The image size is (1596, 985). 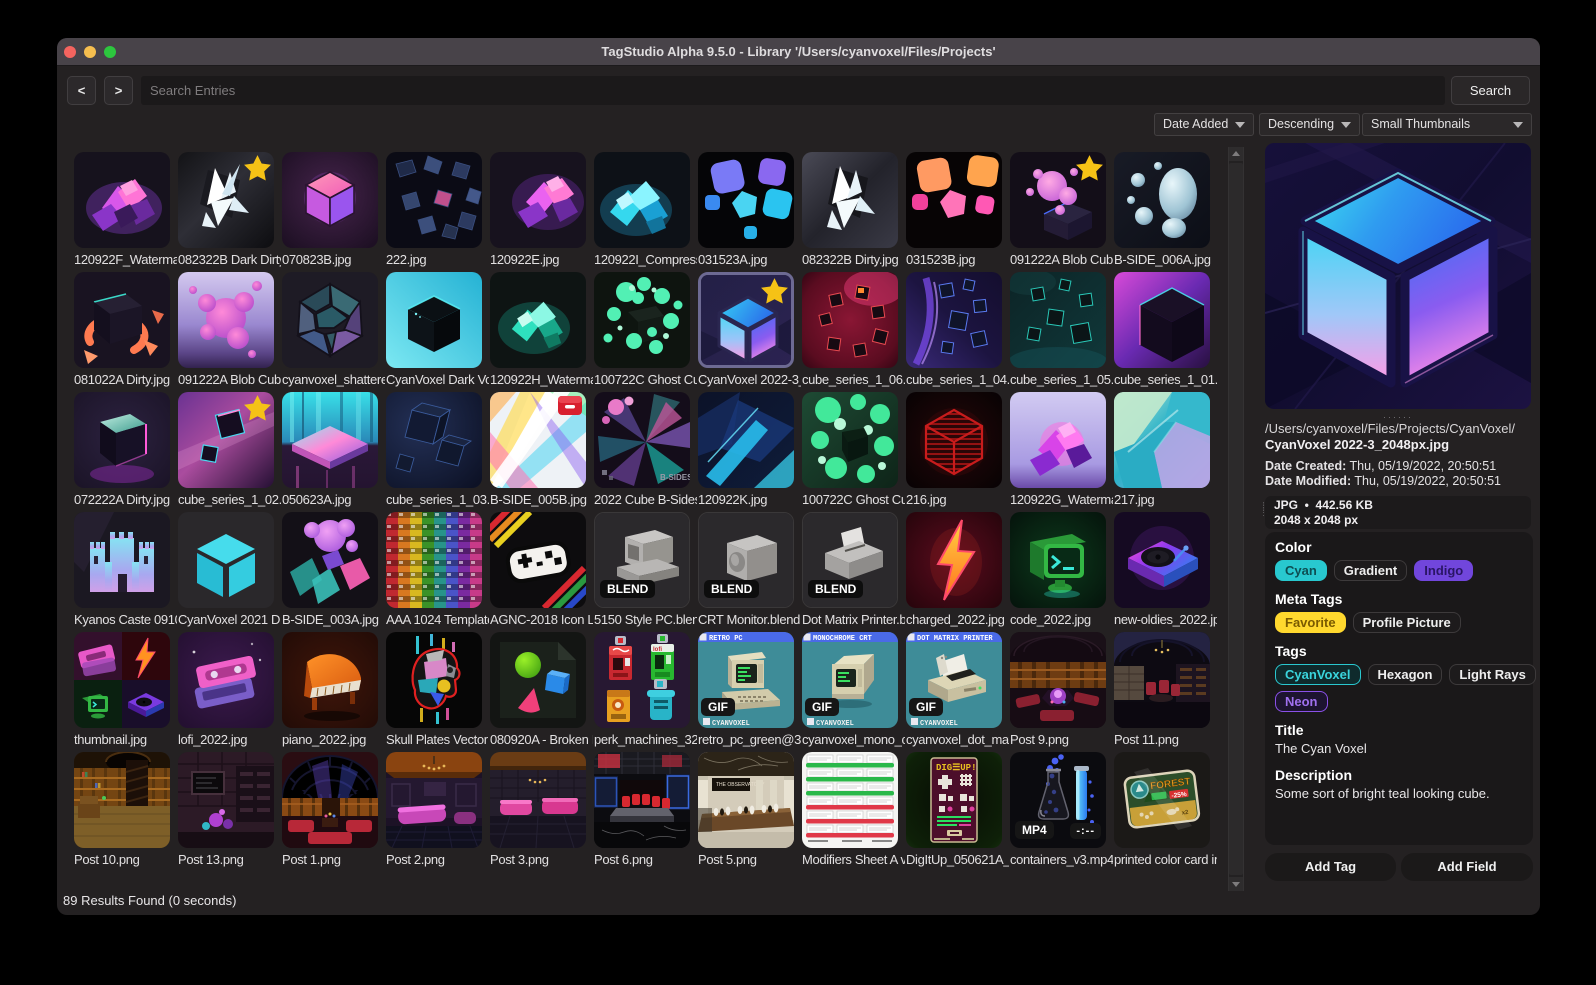 I want to click on svg-text: DIG☰UP!, so click(x=956, y=767).